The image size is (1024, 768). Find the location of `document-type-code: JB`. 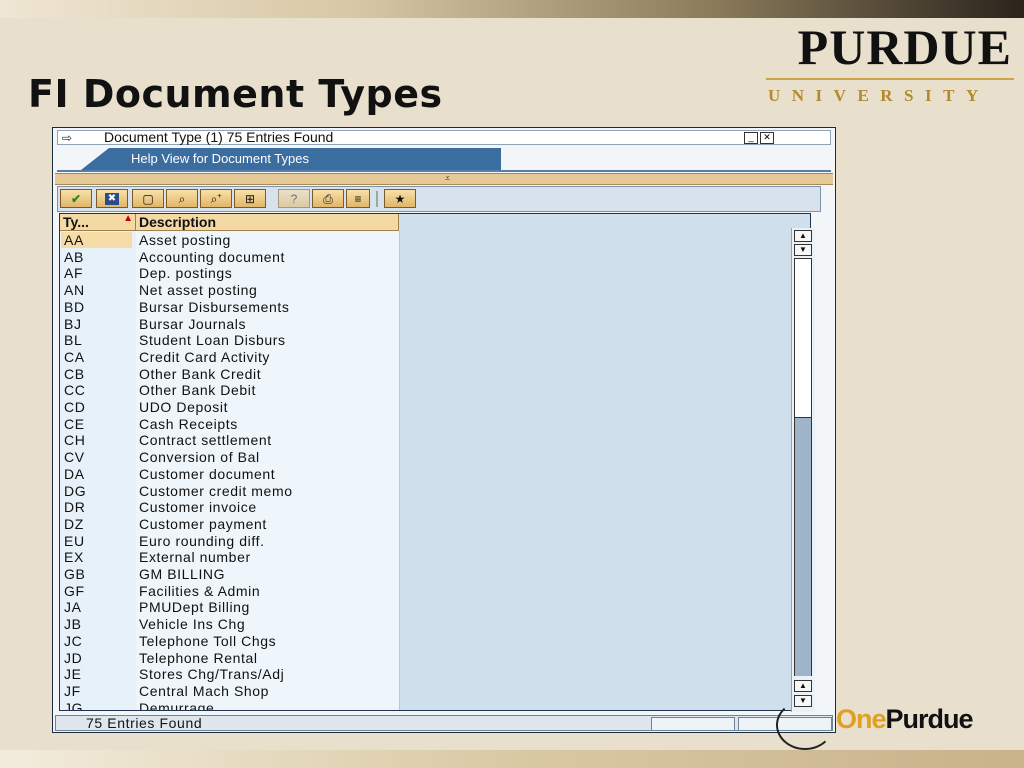

document-type-code: JB is located at coordinates (73, 624).